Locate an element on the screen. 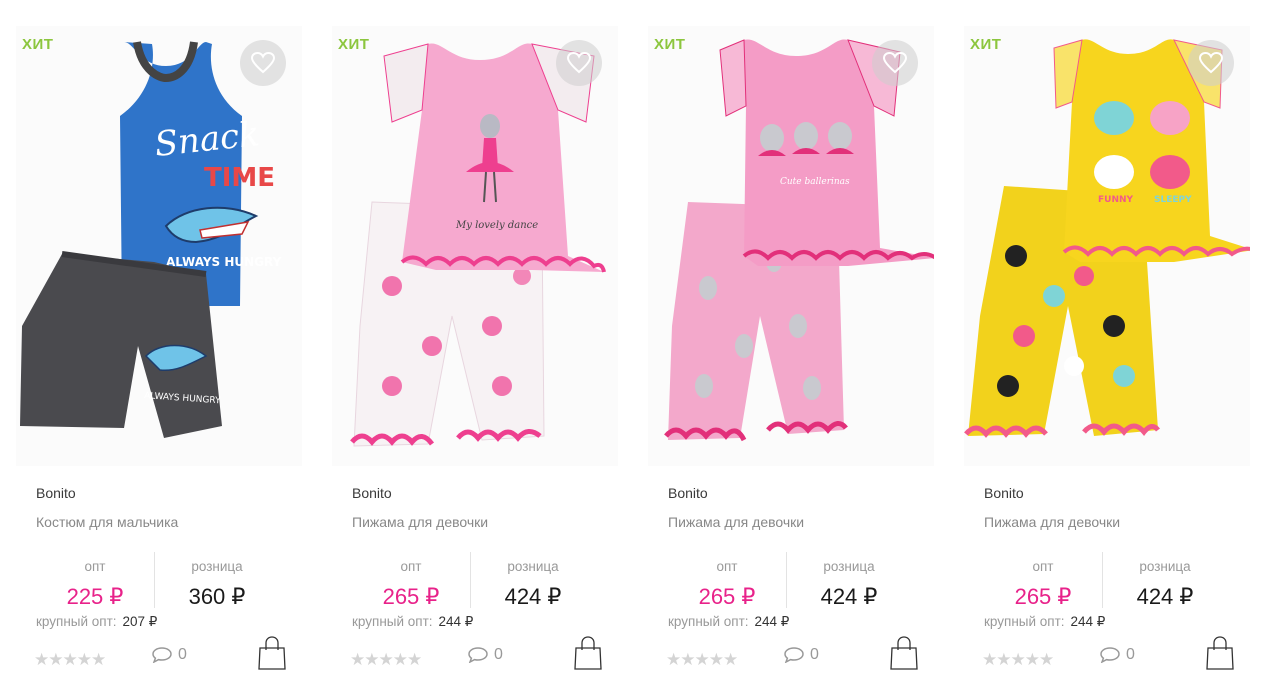 The image size is (1280, 698). wholesale-price-value: 225 ₽ is located at coordinates (95, 596).